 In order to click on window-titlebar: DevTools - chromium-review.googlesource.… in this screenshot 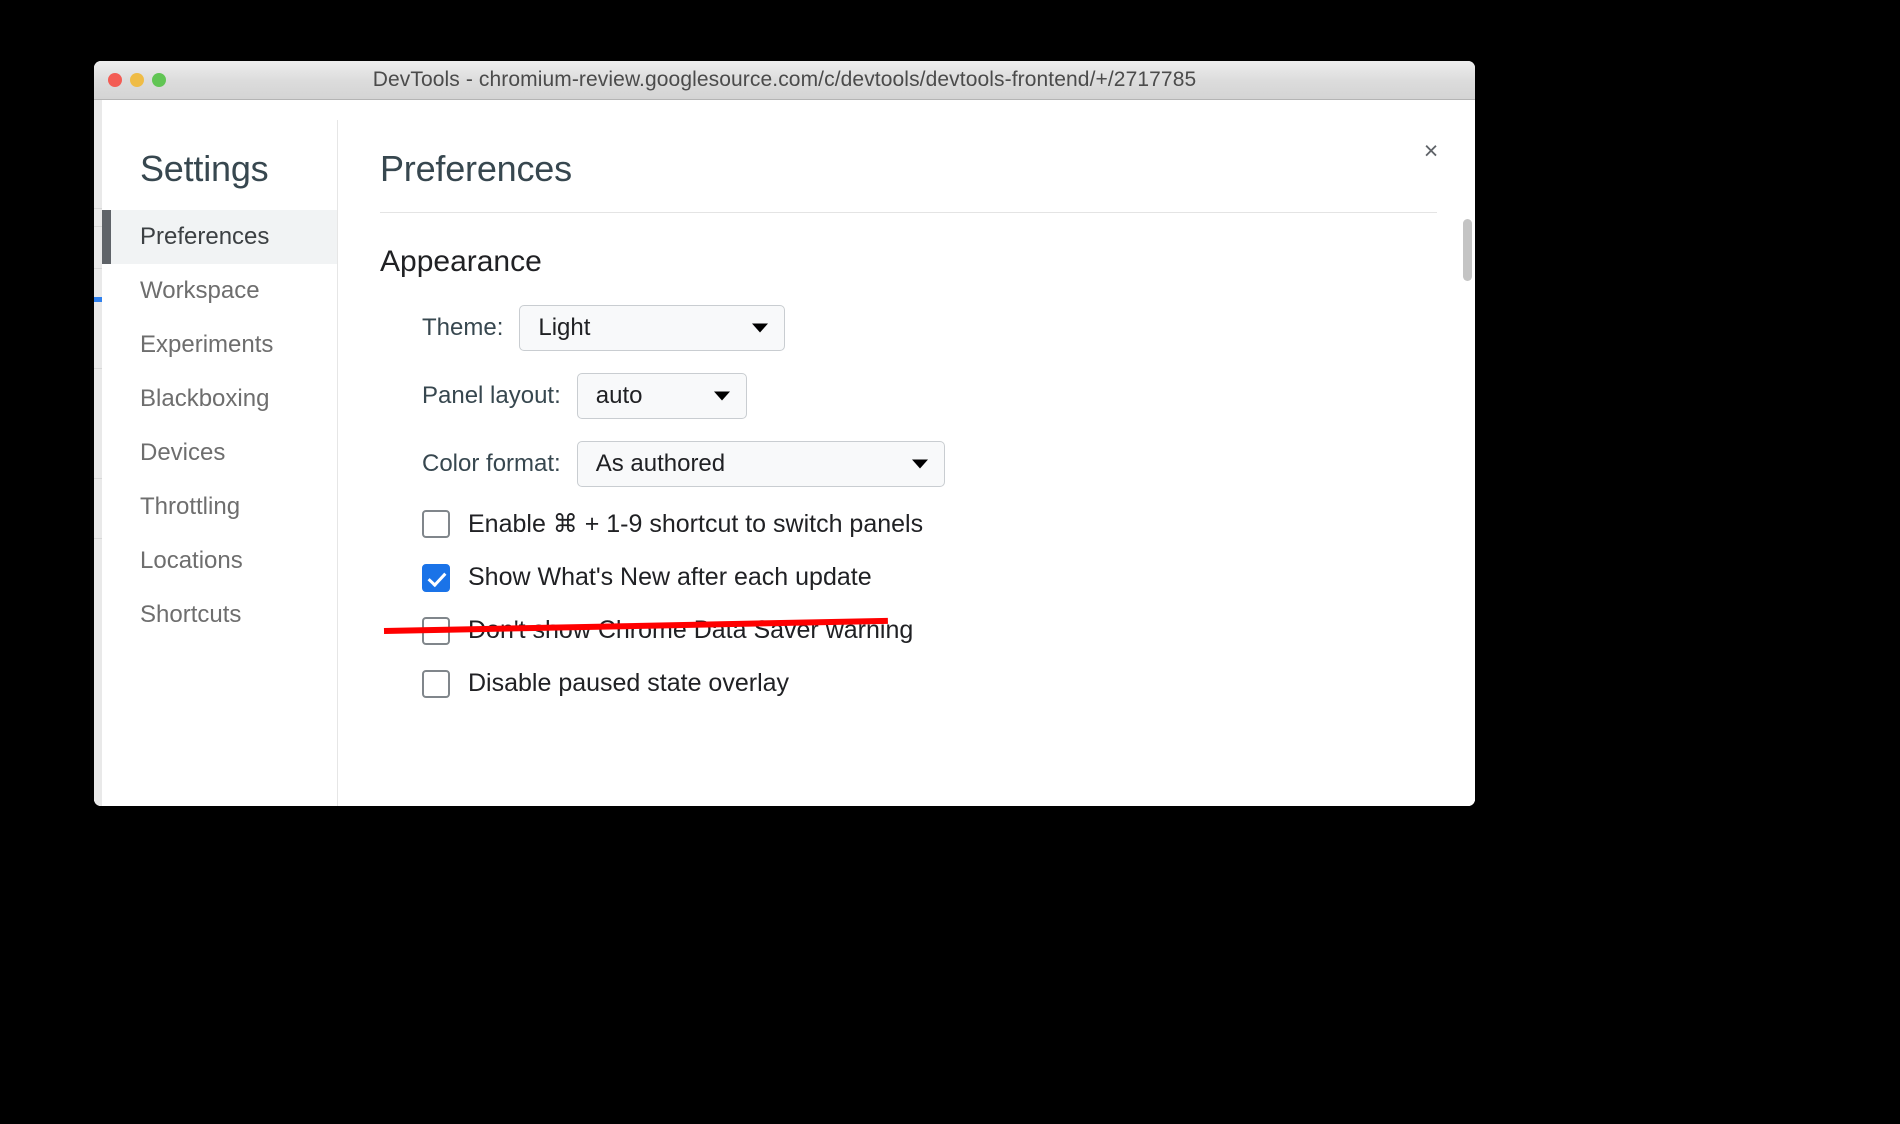, I will do `click(784, 80)`.